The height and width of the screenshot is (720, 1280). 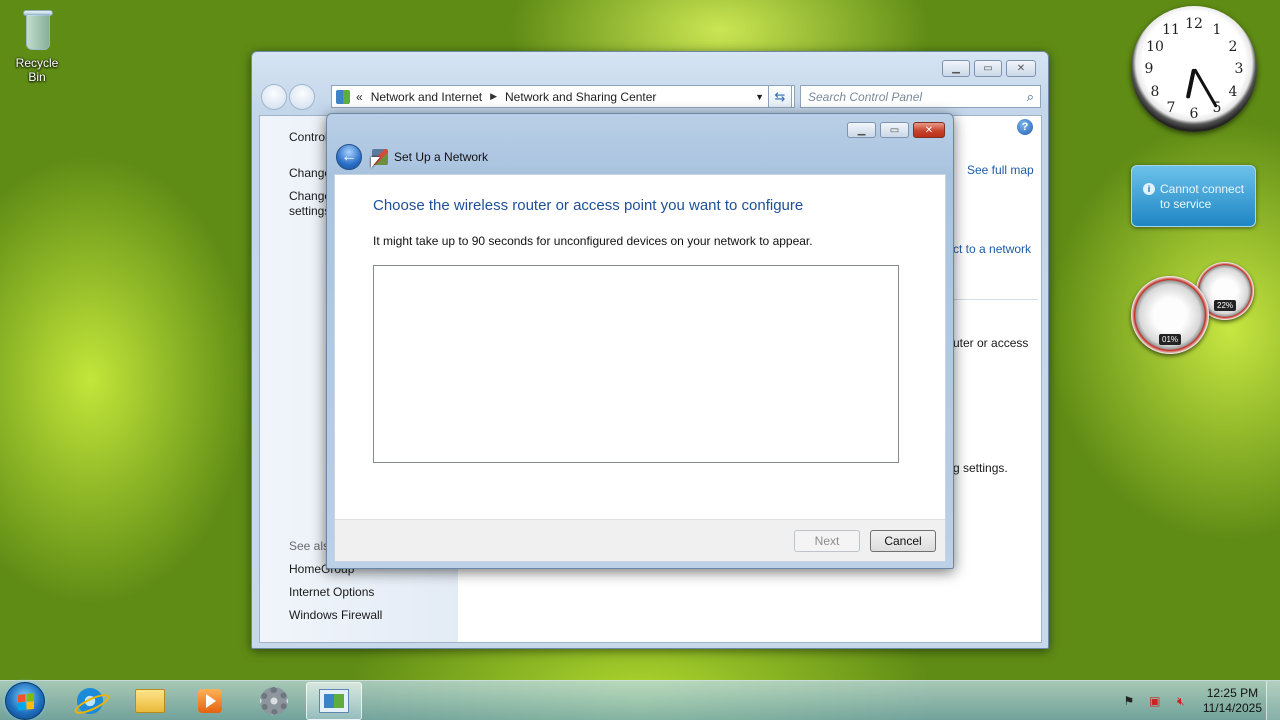 What do you see at coordinates (335, 615) in the screenshot?
I see `windows-firewall-link: Windows Firewall` at bounding box center [335, 615].